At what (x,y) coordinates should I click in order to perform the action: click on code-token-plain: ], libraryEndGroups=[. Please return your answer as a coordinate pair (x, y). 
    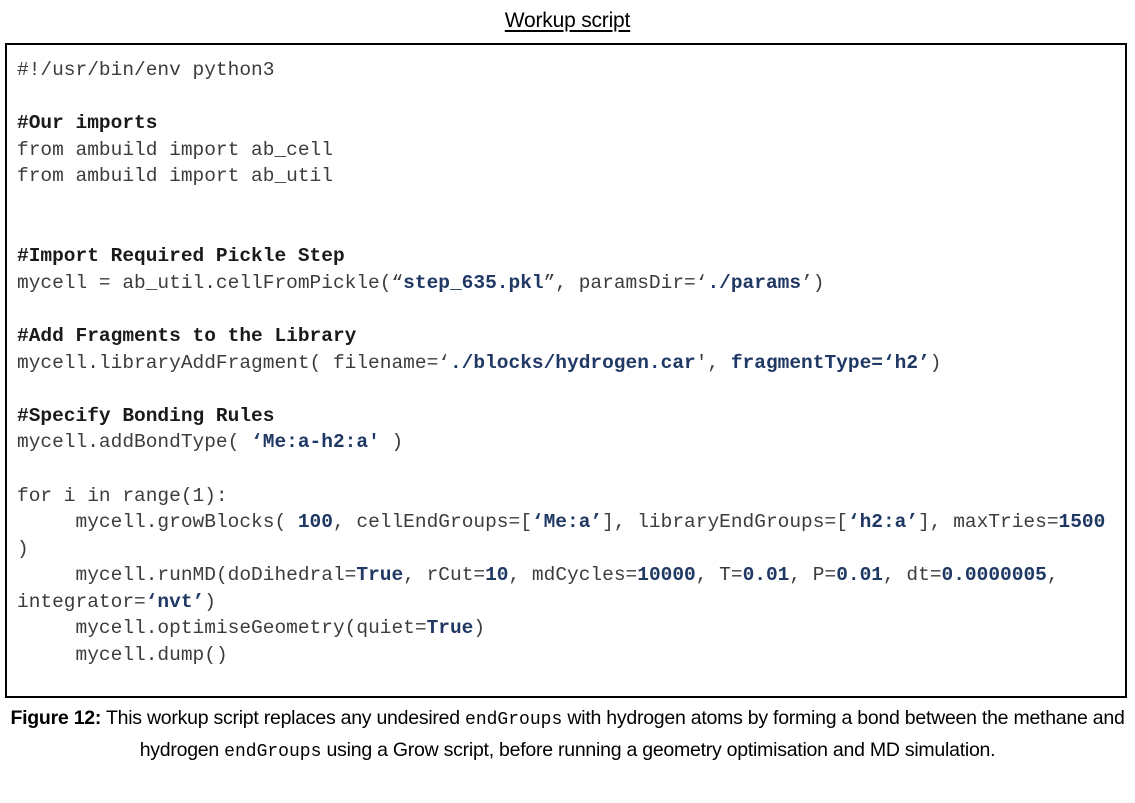
    Looking at the image, I should click on (725, 522).